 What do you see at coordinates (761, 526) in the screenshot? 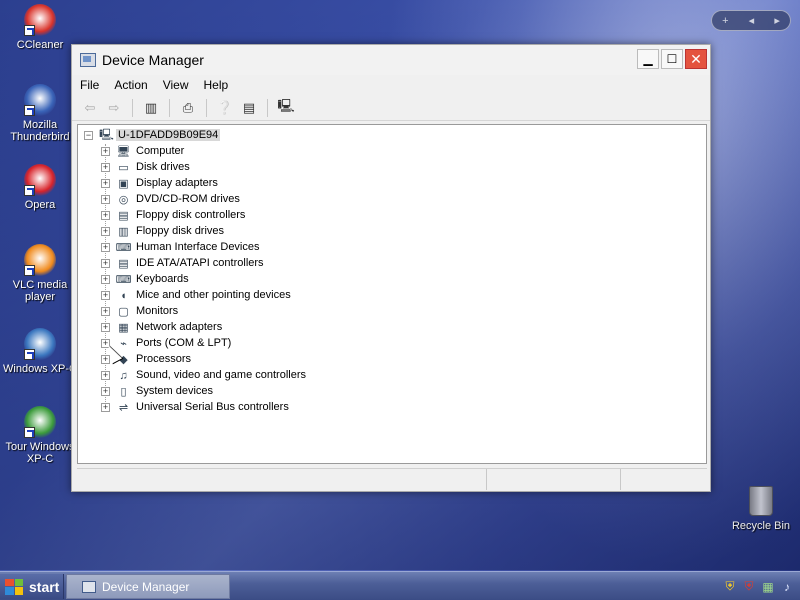
I see `recycle-bin-label: Recycle Bin` at bounding box center [761, 526].